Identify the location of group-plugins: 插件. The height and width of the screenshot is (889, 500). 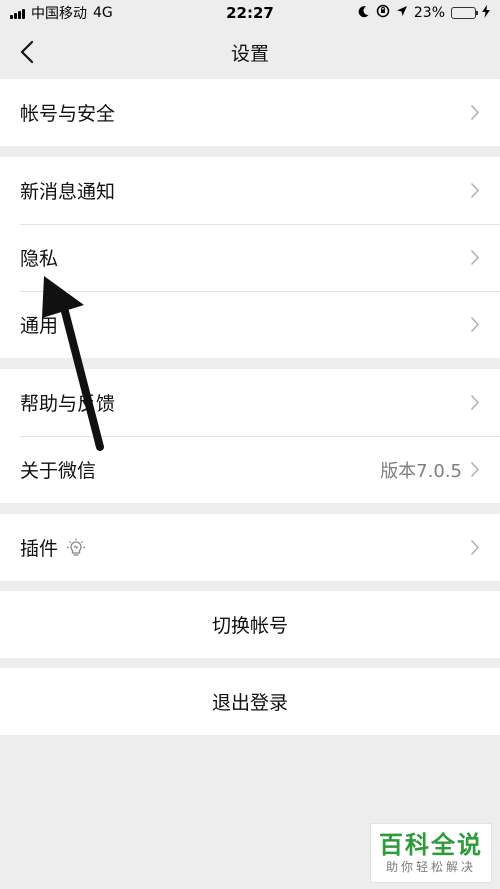
(250, 547).